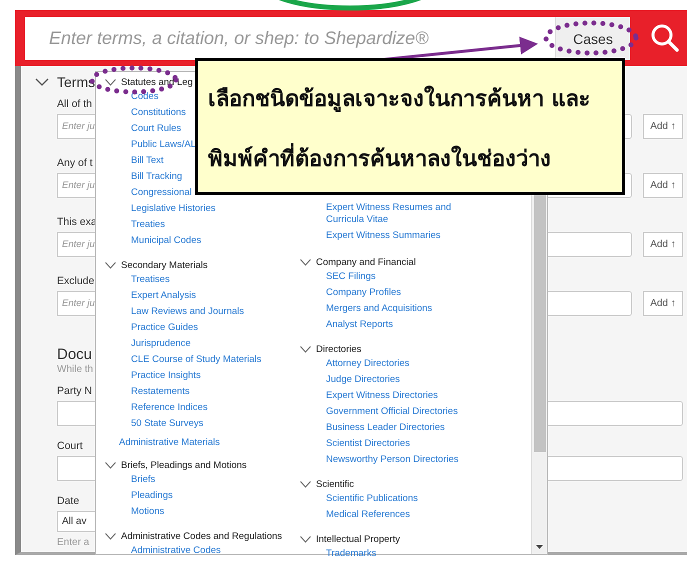 The image size is (687, 570). I want to click on field-label: Any of t, so click(75, 163).